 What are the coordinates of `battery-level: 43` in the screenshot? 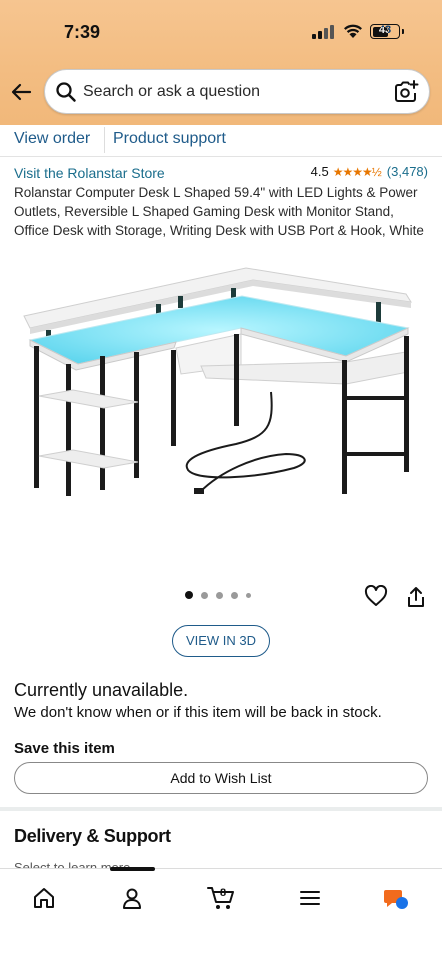 It's located at (385, 30).